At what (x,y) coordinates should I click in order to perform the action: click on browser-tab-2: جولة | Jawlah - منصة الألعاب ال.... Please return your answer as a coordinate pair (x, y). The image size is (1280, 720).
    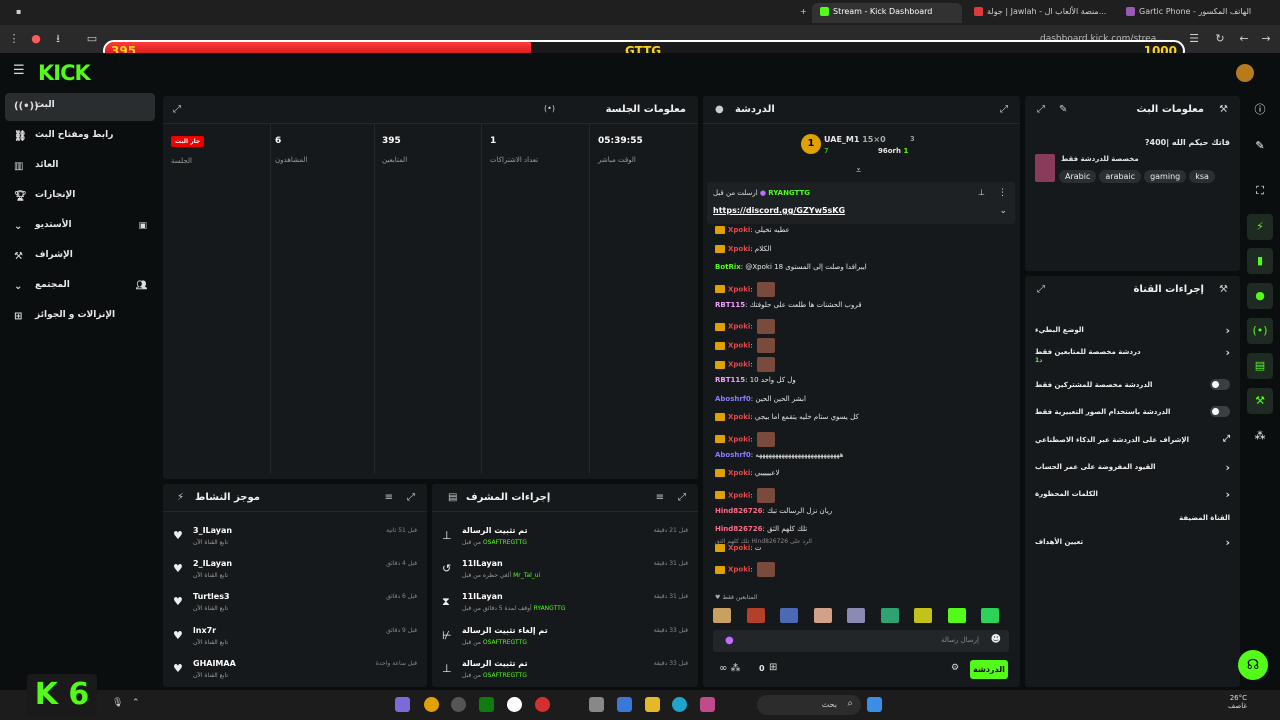
    Looking at the image, I should click on (1040, 13).